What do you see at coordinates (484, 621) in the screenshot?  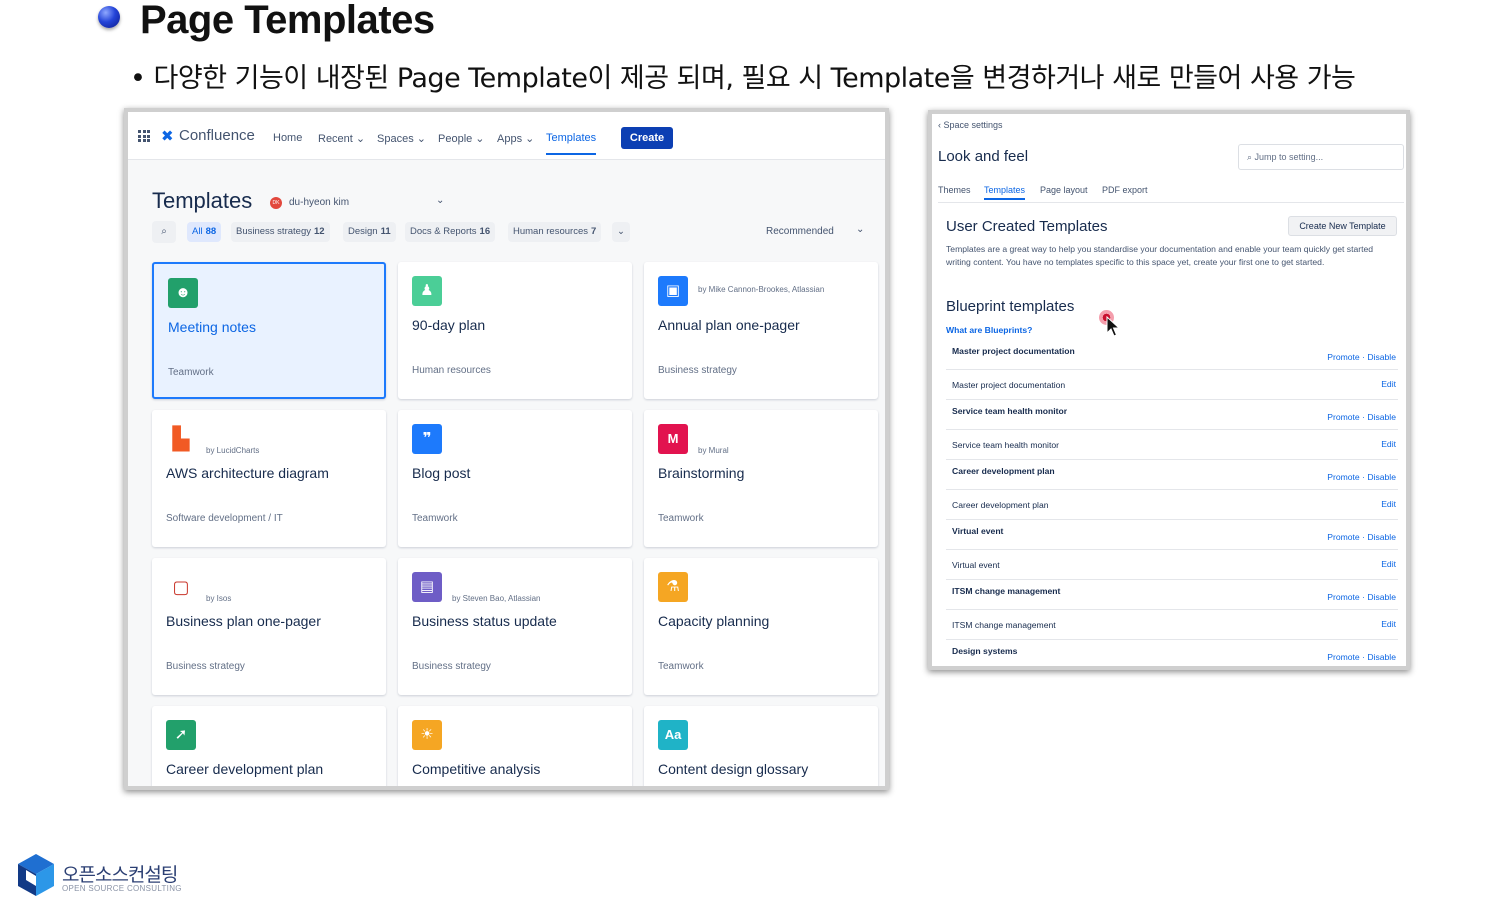 I see `card-title: Business status update` at bounding box center [484, 621].